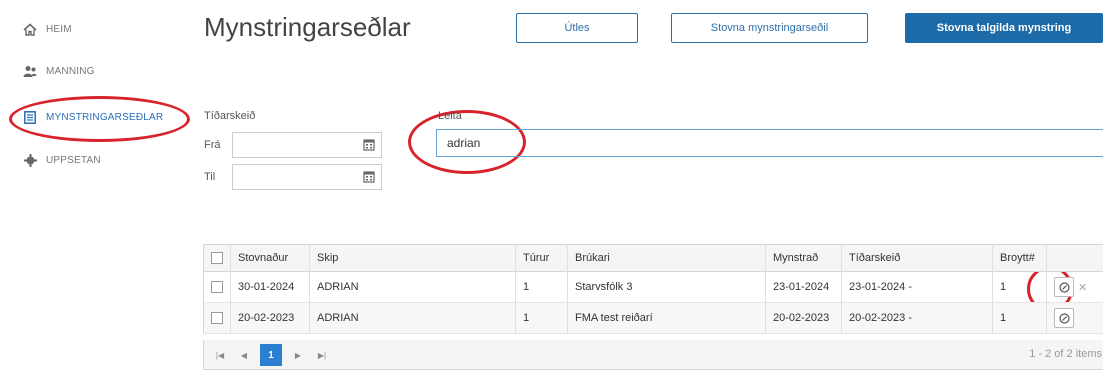  What do you see at coordinates (271, 355) in the screenshot?
I see `page-number-button: 1` at bounding box center [271, 355].